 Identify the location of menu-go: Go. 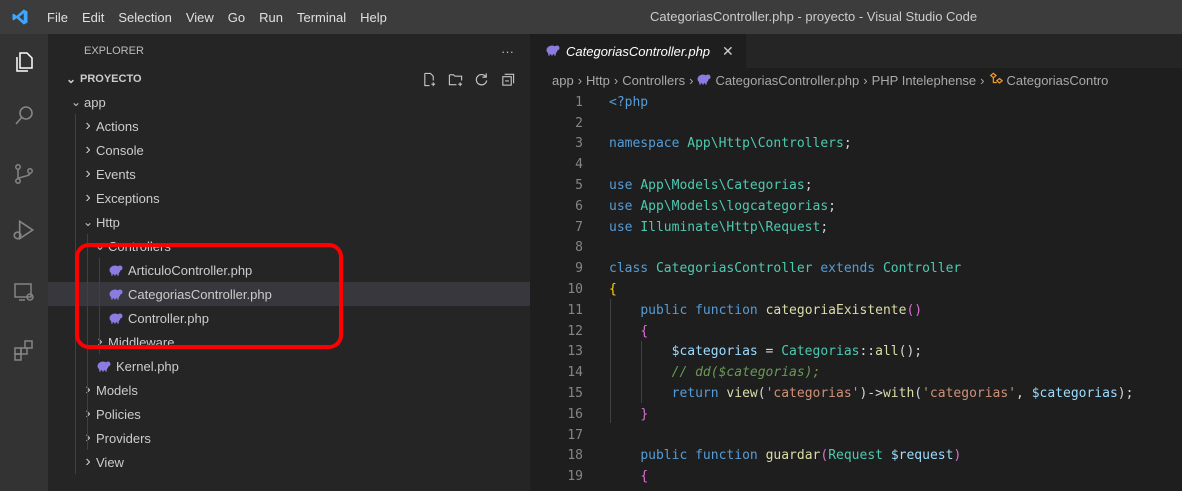
(236, 17).